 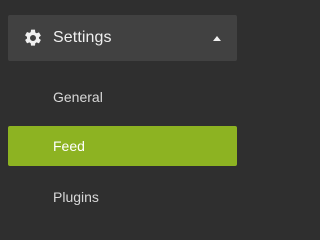 What do you see at coordinates (122, 197) in the screenshot?
I see `menu-item-plugins: Plugins` at bounding box center [122, 197].